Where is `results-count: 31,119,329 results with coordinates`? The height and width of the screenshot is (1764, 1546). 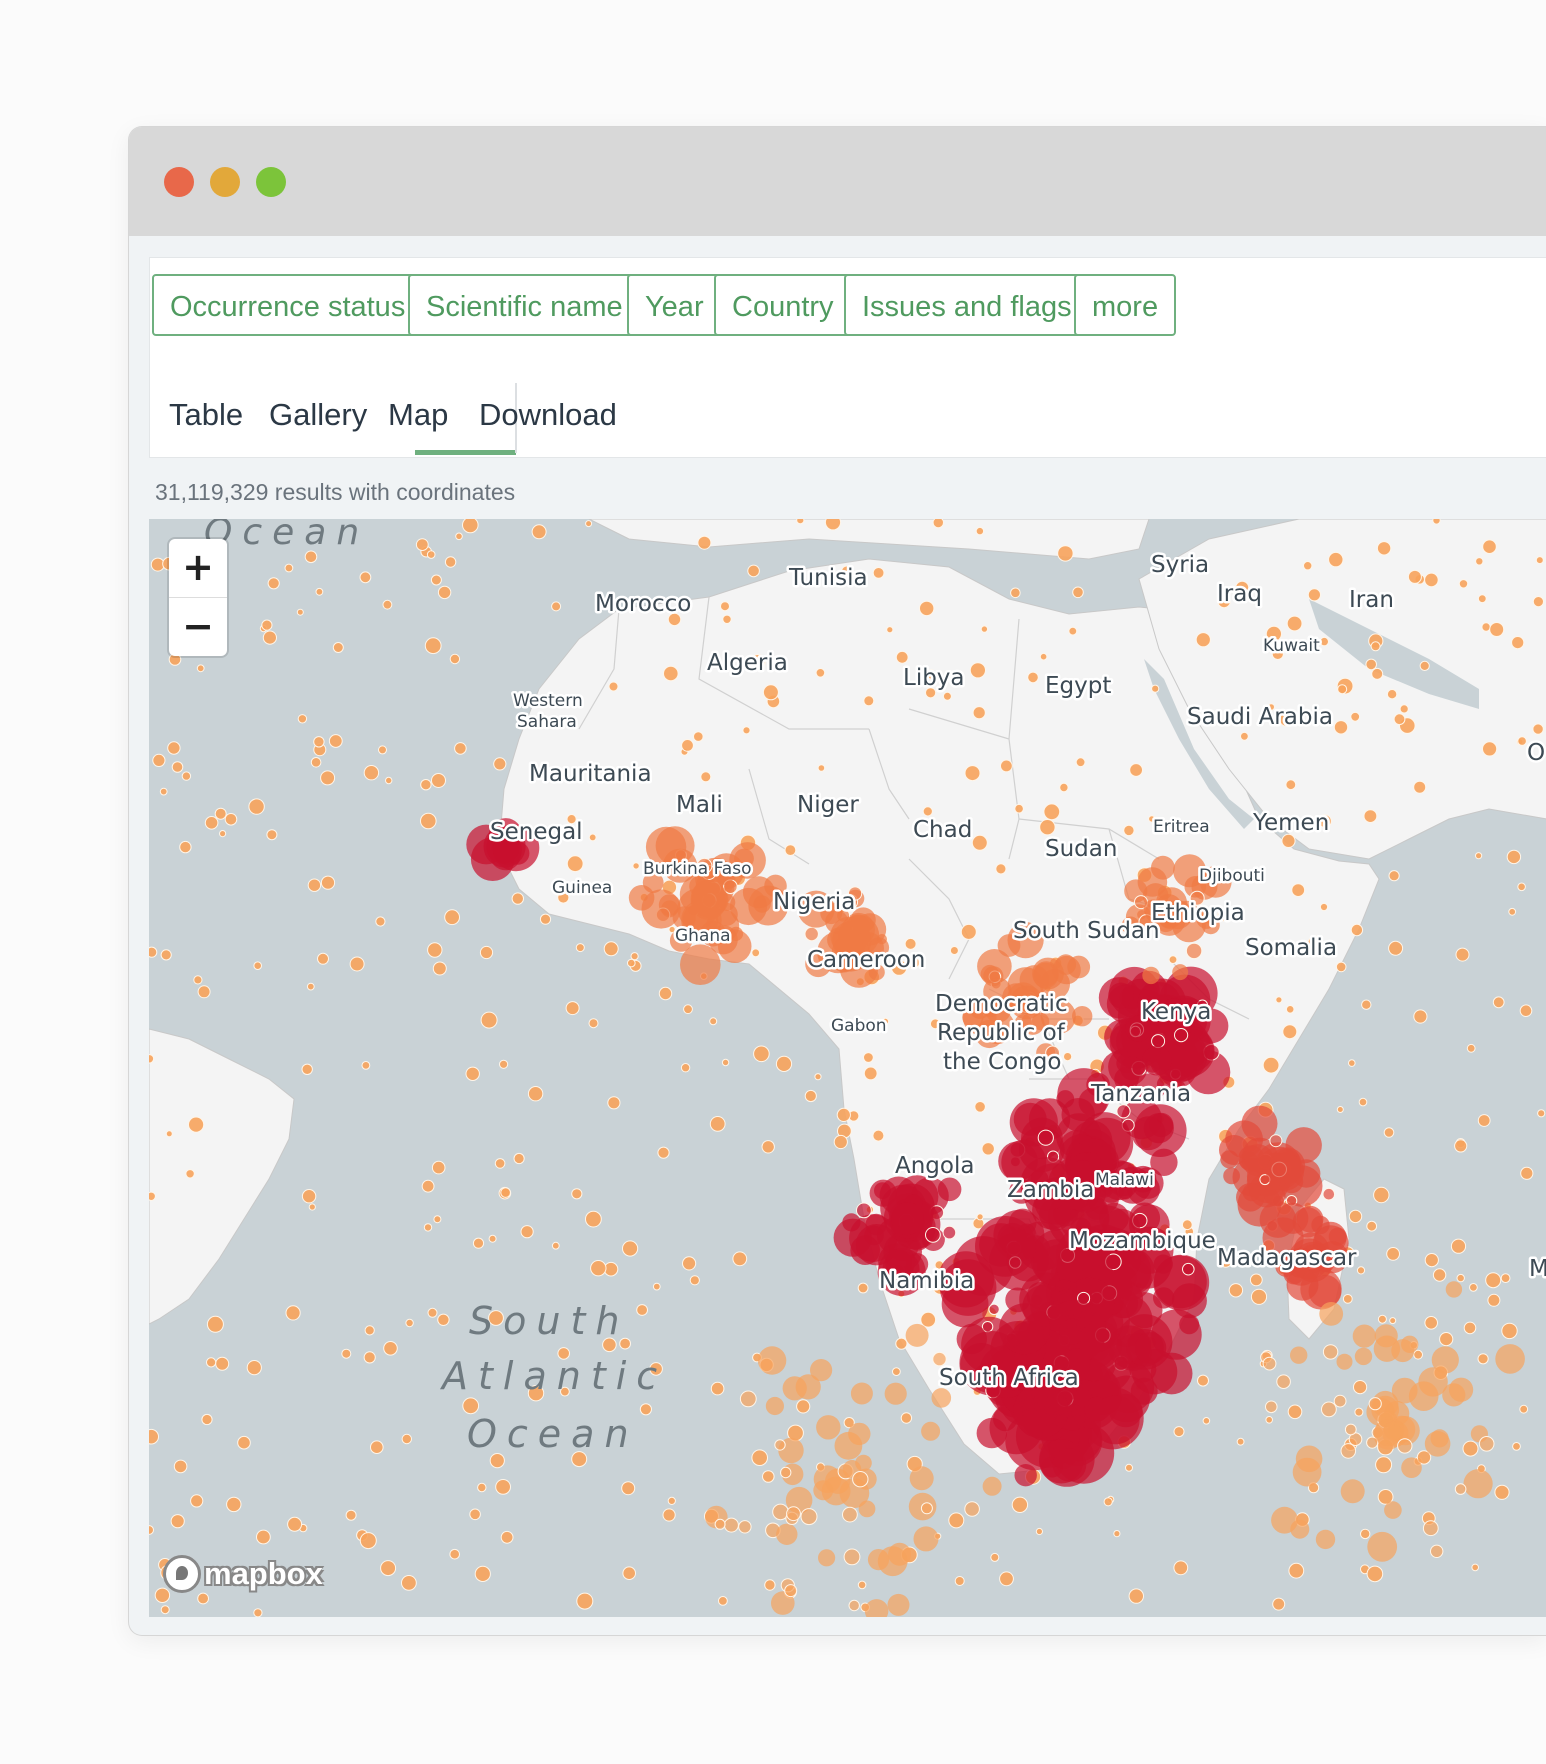 results-count: 31,119,329 results with coordinates is located at coordinates (335, 492).